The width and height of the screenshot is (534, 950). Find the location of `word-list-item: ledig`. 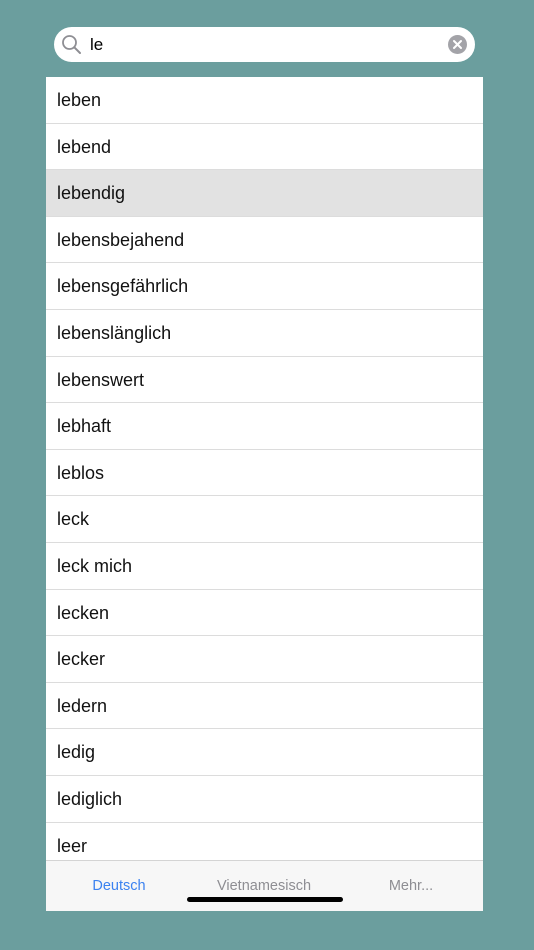

word-list-item: ledig is located at coordinates (264, 752).